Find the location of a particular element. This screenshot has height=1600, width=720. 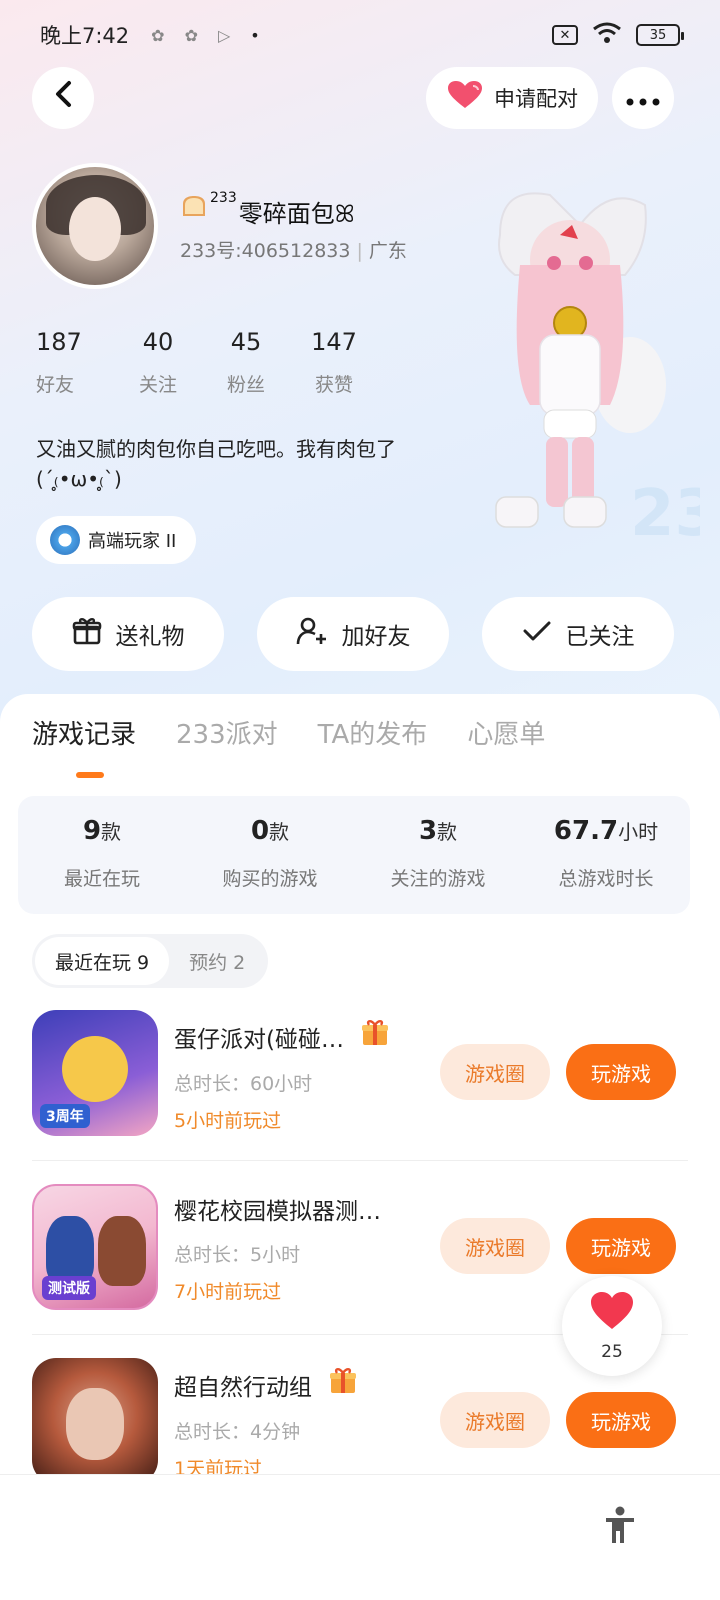

tab-wishlist: 心愿单 is located at coordinates (506, 732).